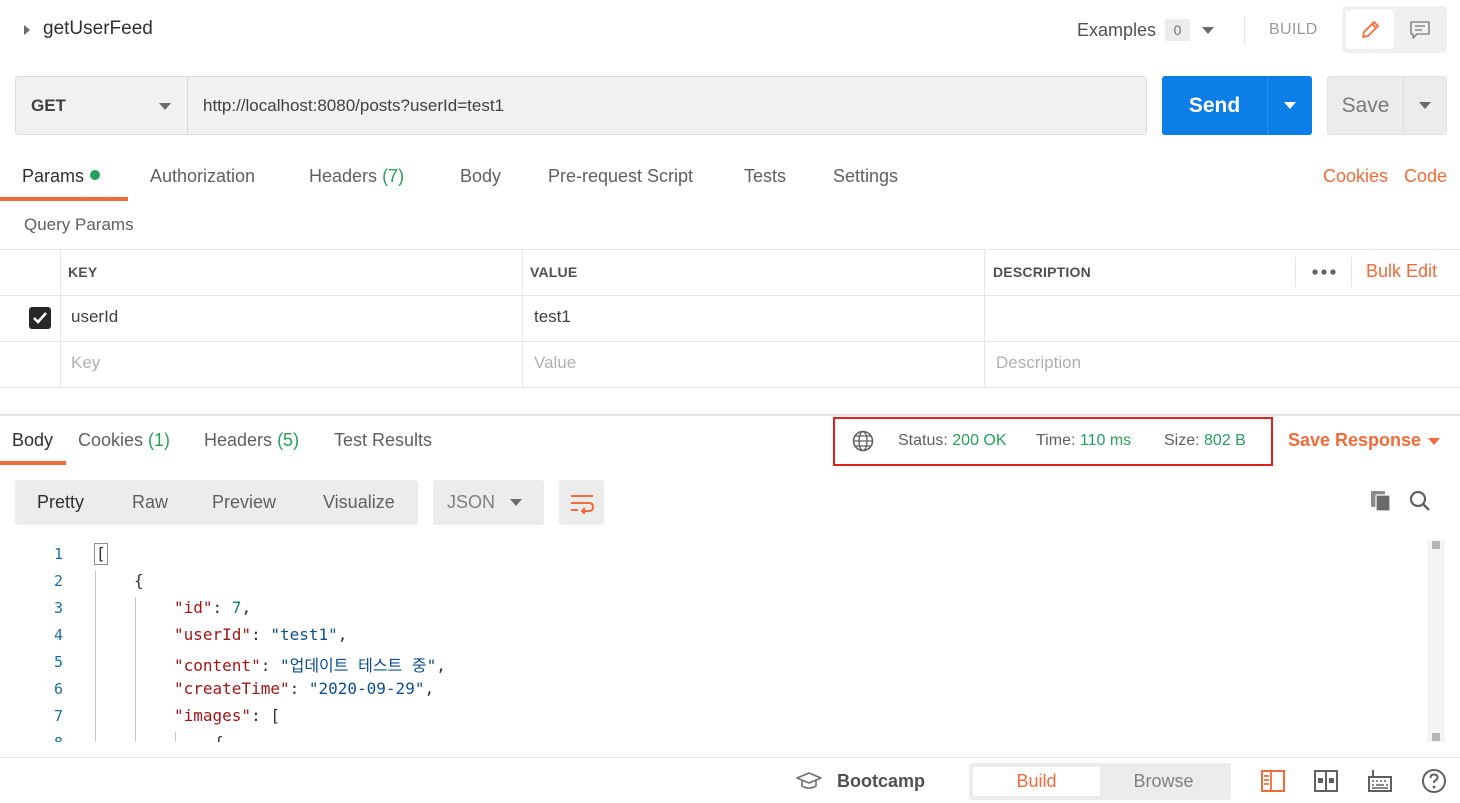  Describe the element at coordinates (150, 502) in the screenshot. I see `view-mode-raw: Raw` at that location.